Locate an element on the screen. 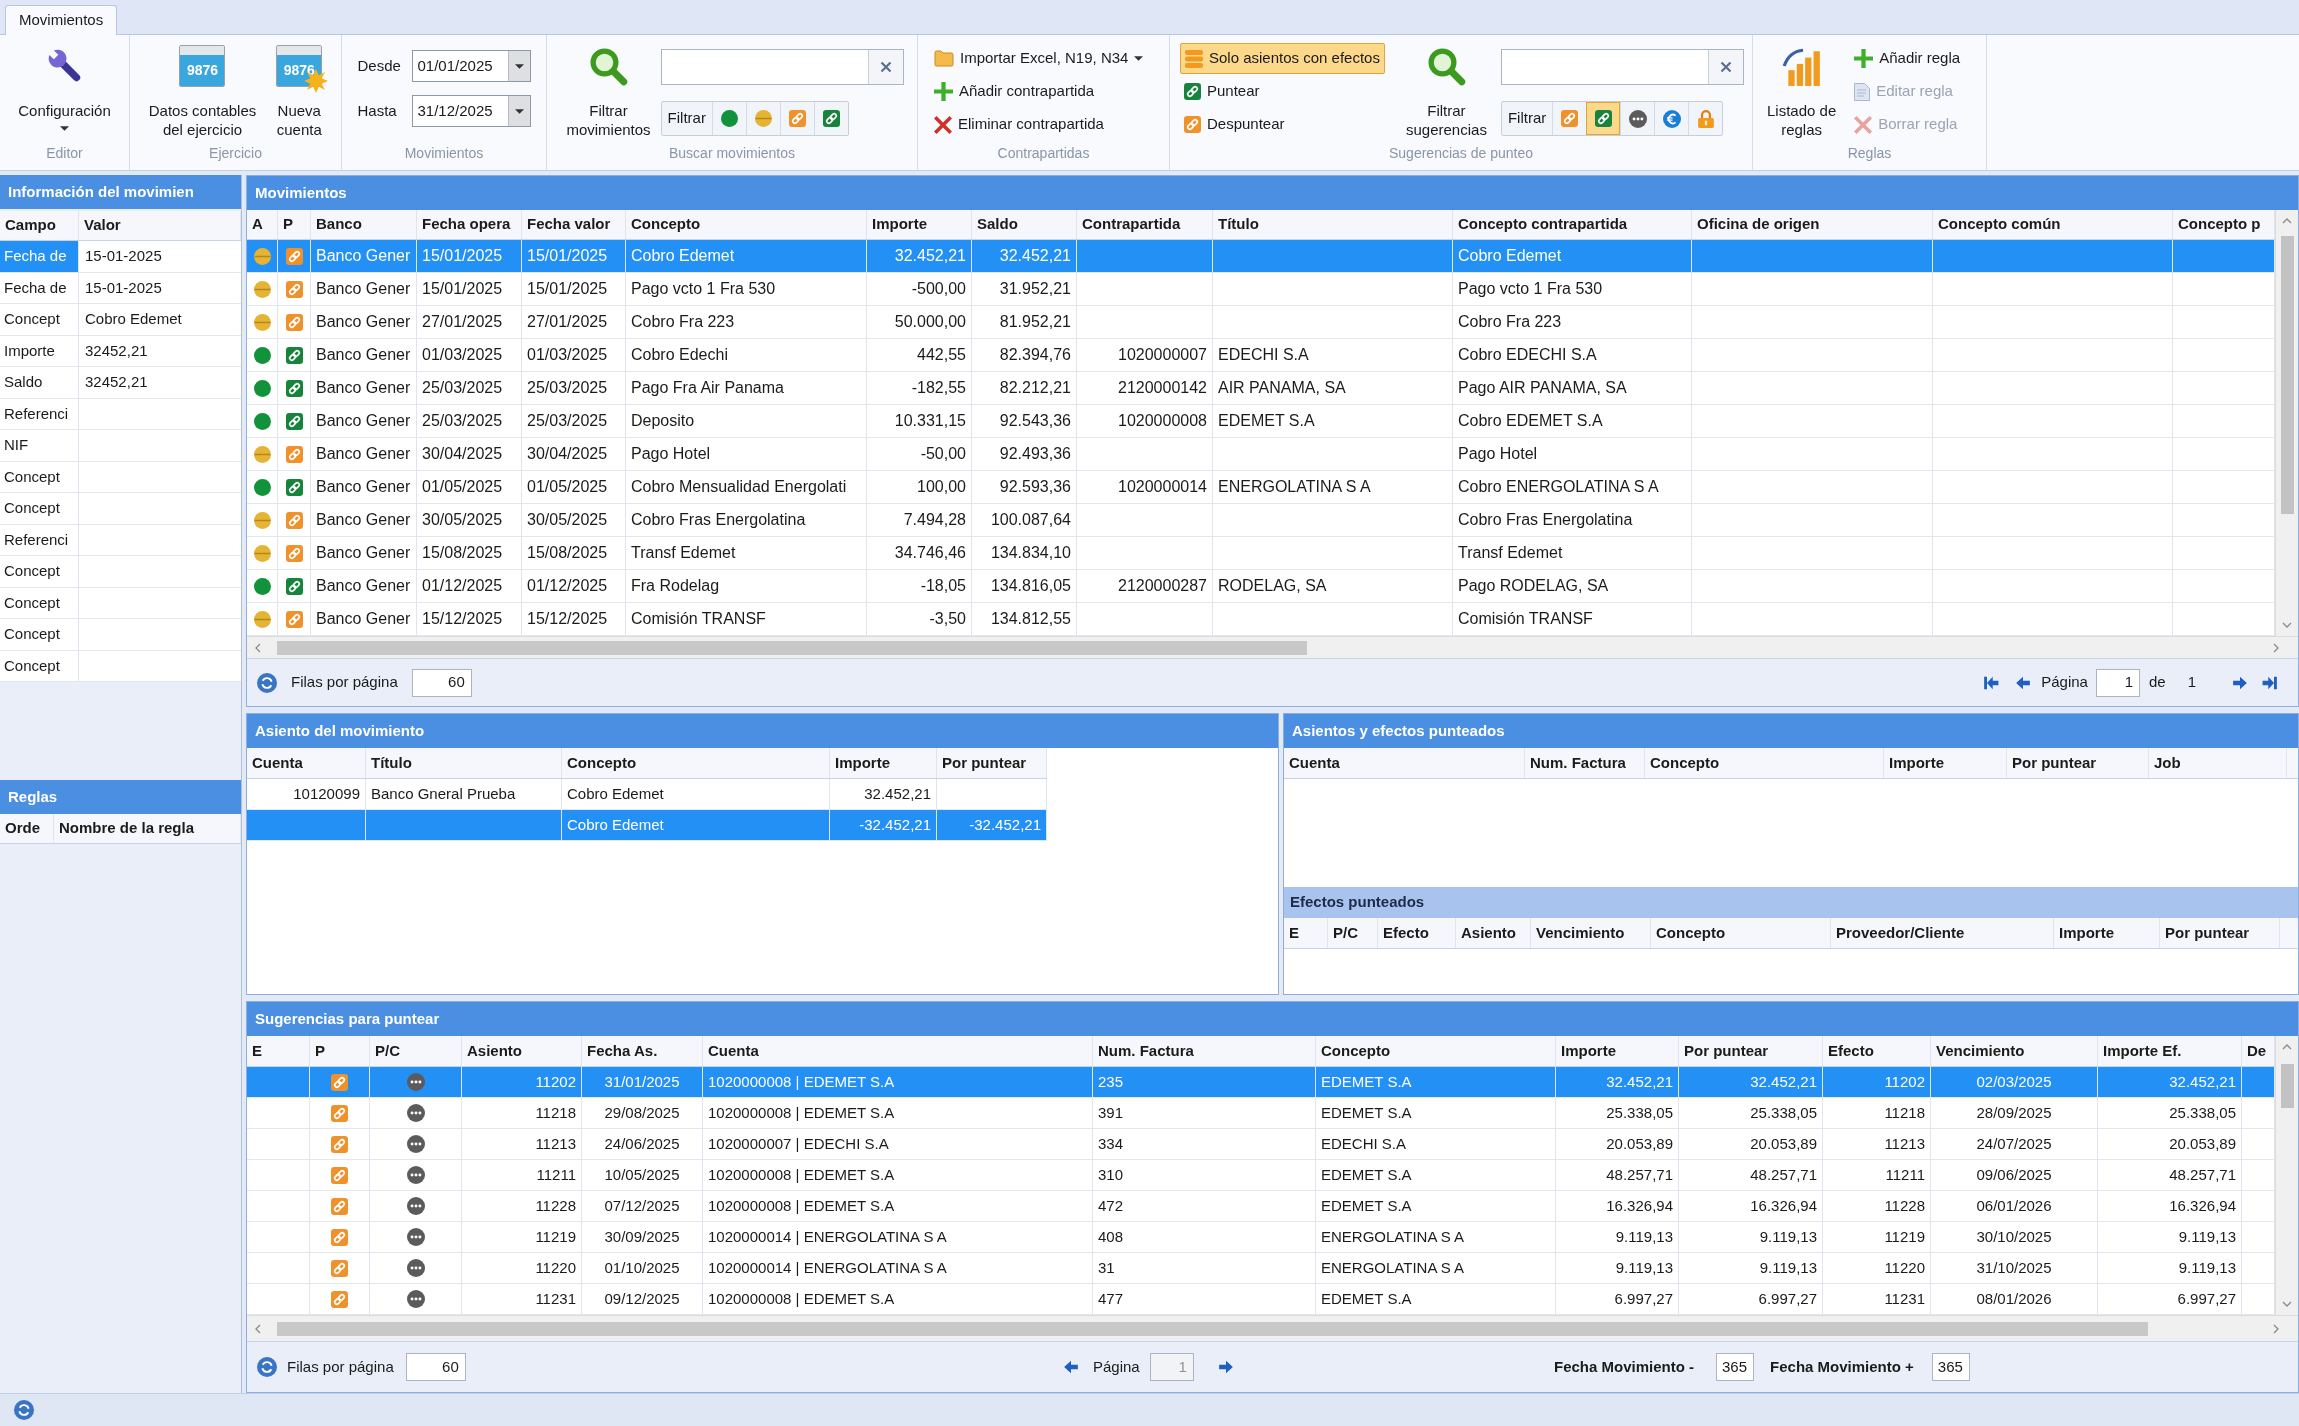 The width and height of the screenshot is (2299, 1426). column-header: Orde is located at coordinates (27, 828).